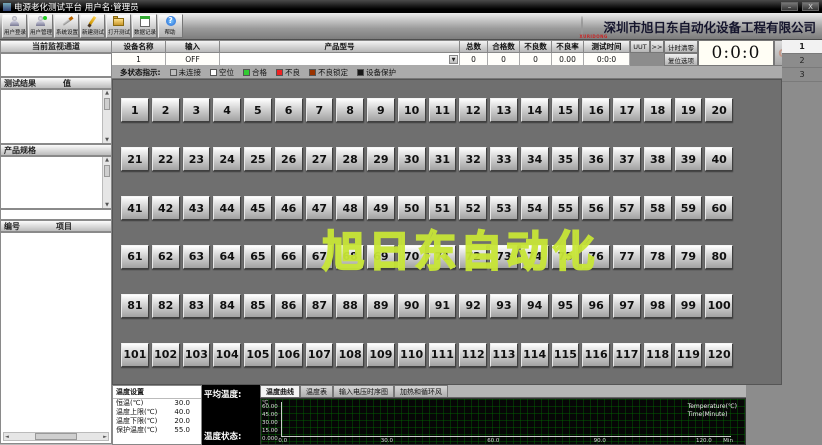 The width and height of the screenshot is (822, 445). What do you see at coordinates (258, 159) in the screenshot?
I see `channel-button-25: 25` at bounding box center [258, 159].